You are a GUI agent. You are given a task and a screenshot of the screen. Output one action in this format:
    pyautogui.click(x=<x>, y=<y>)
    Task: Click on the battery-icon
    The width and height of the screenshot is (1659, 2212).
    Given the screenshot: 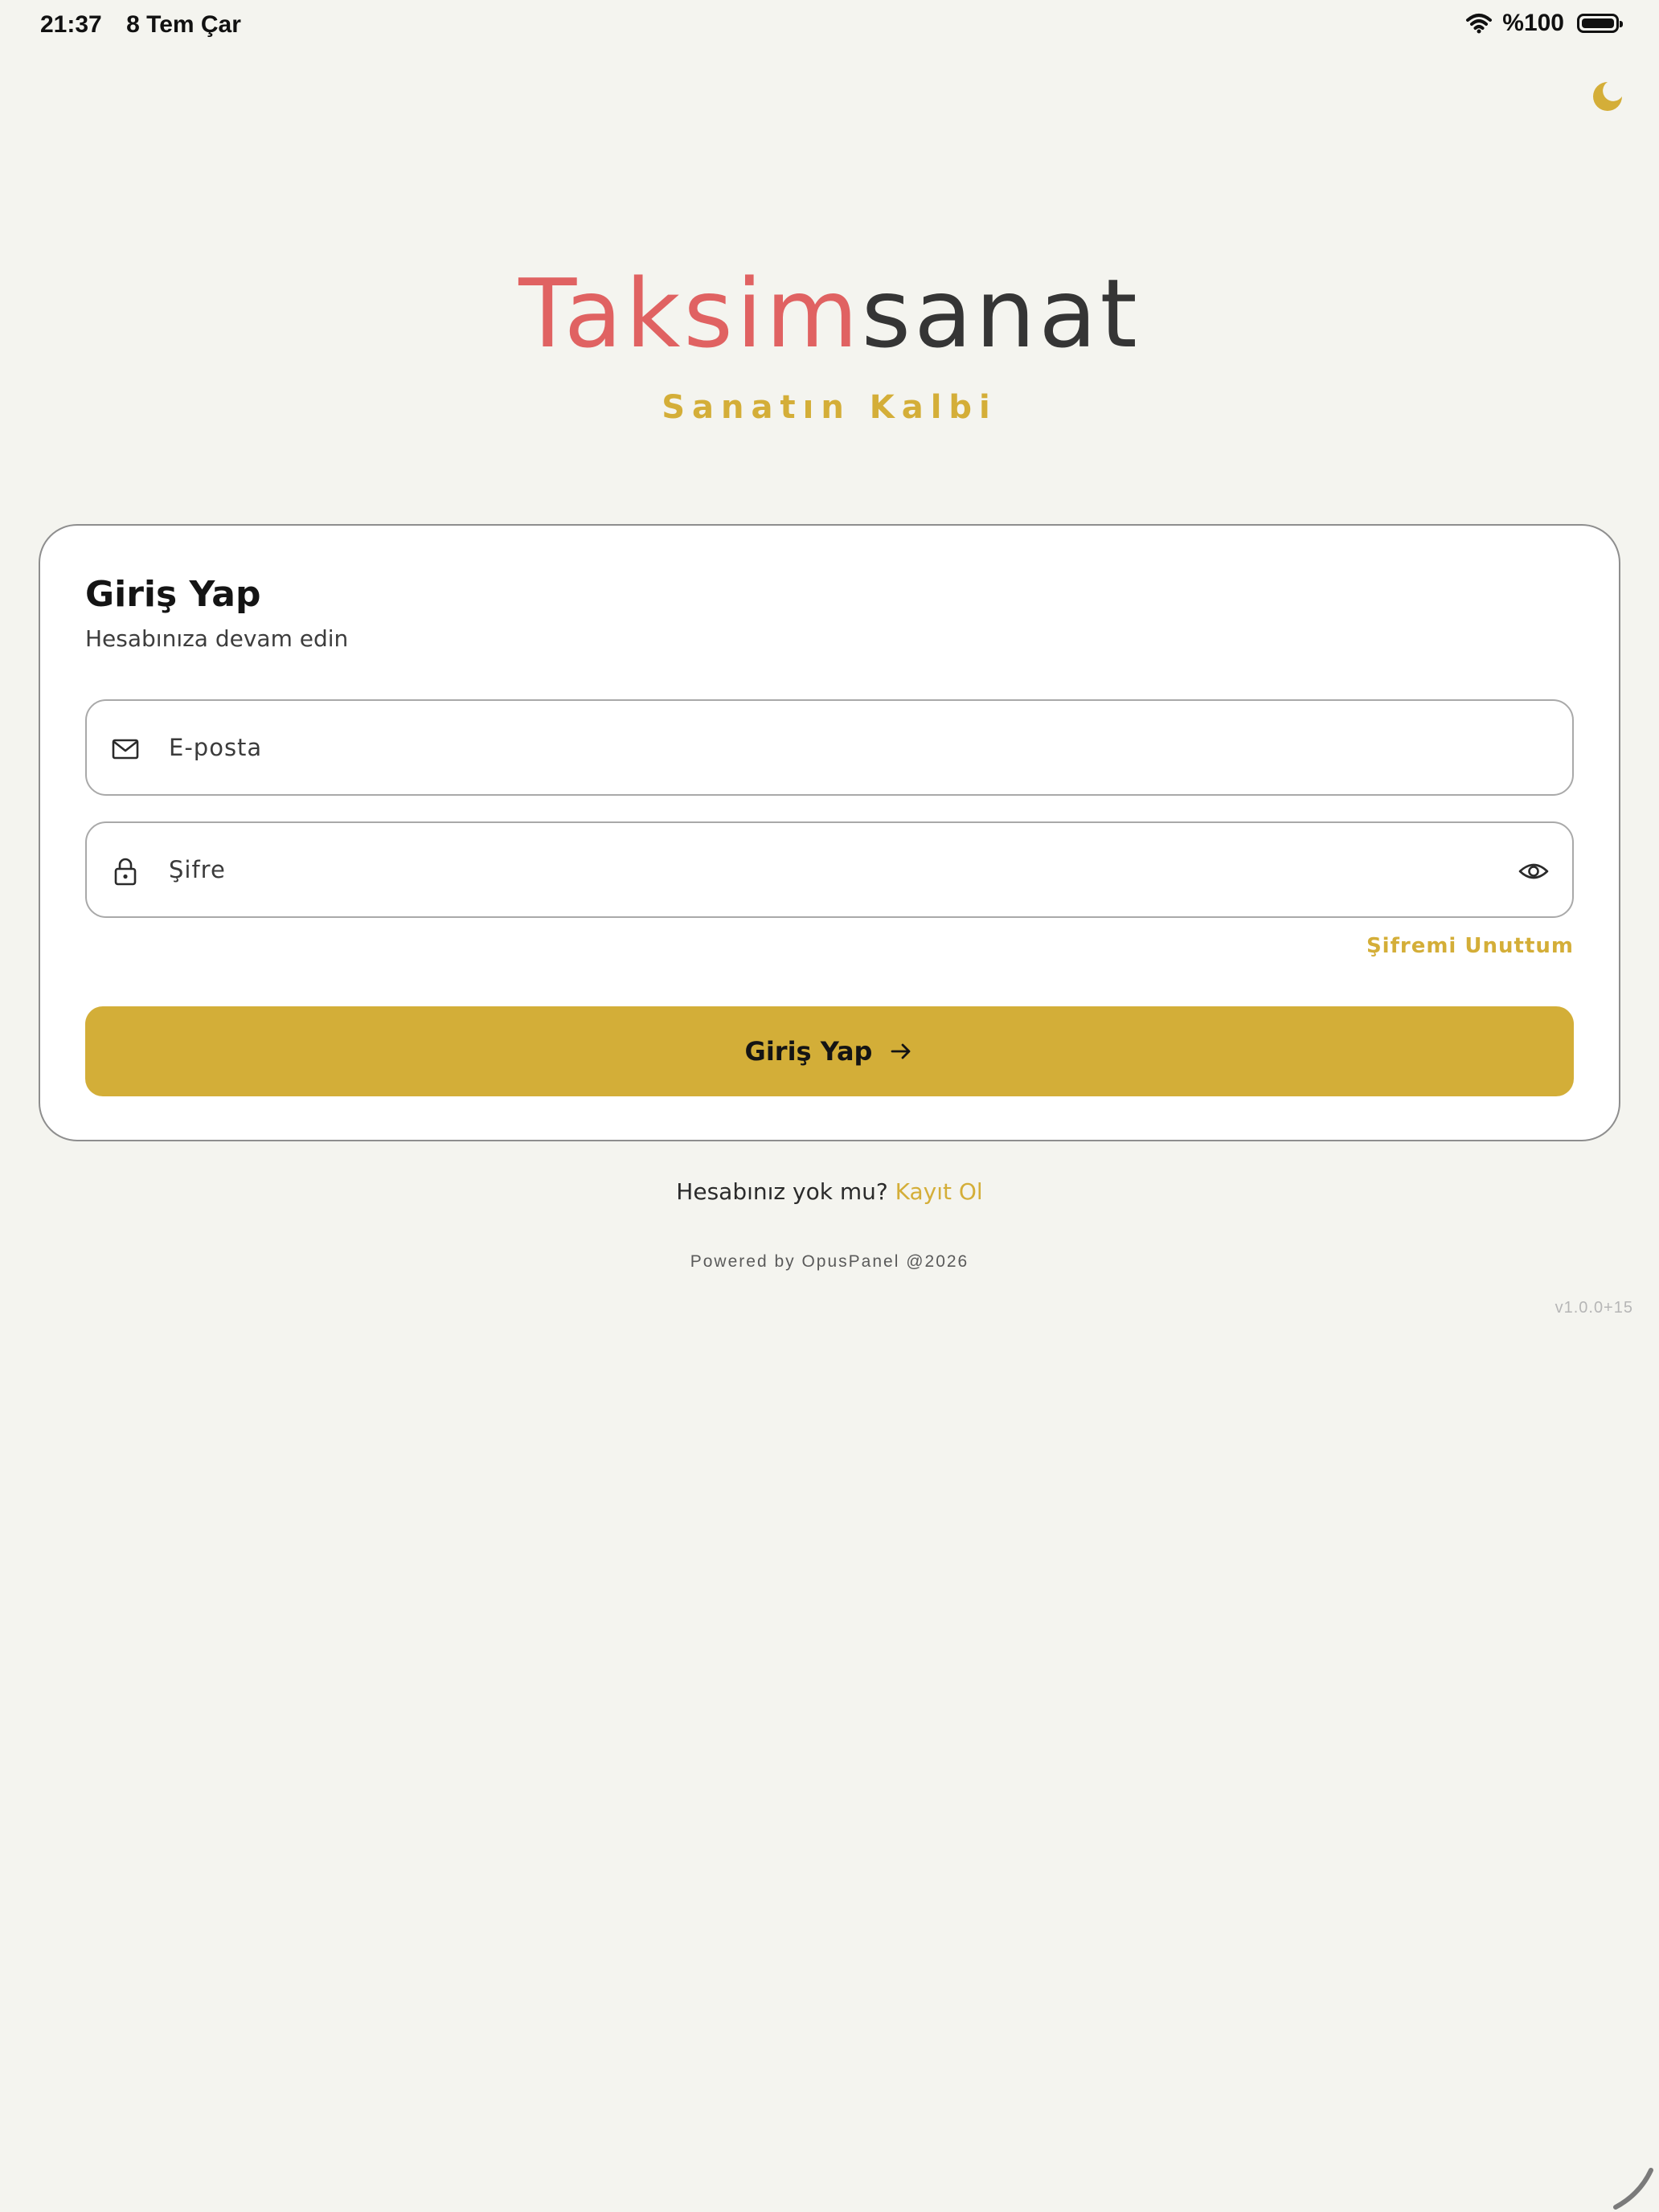 What is the action you would take?
    pyautogui.click(x=1600, y=23)
    